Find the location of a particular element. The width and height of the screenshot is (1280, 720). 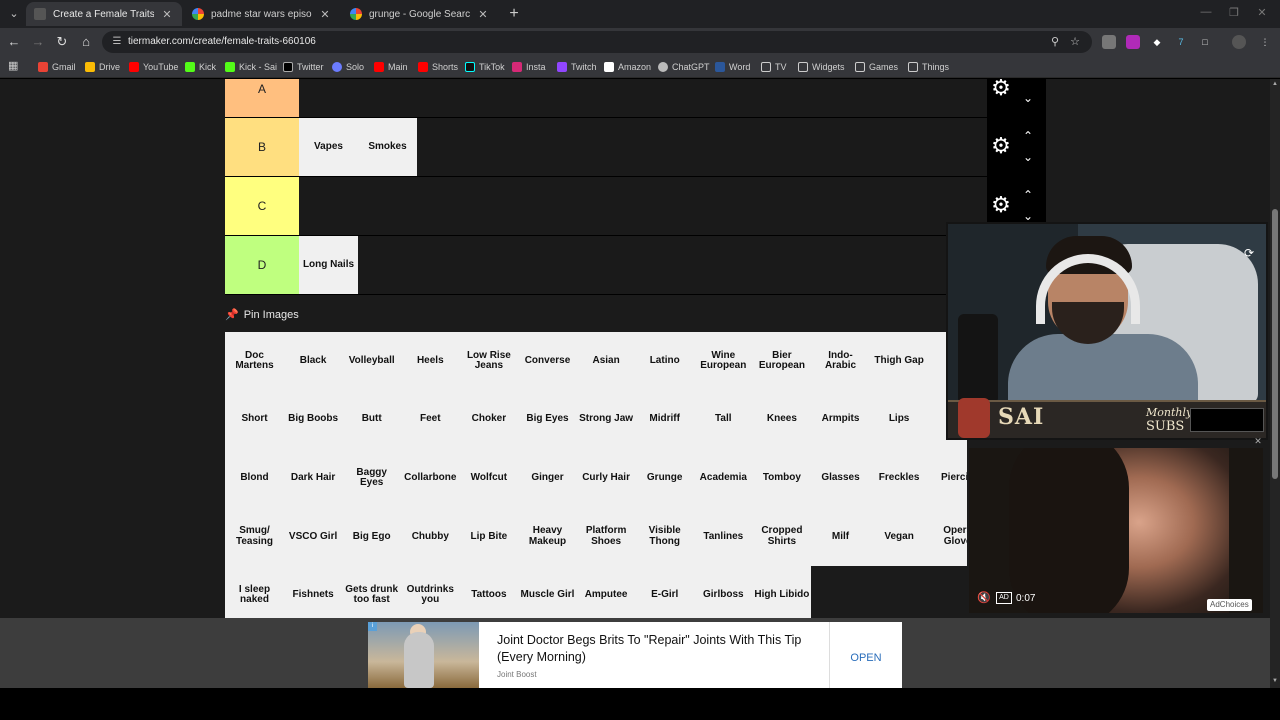

bookmark-folder-games: Games is located at coordinates (876, 67).